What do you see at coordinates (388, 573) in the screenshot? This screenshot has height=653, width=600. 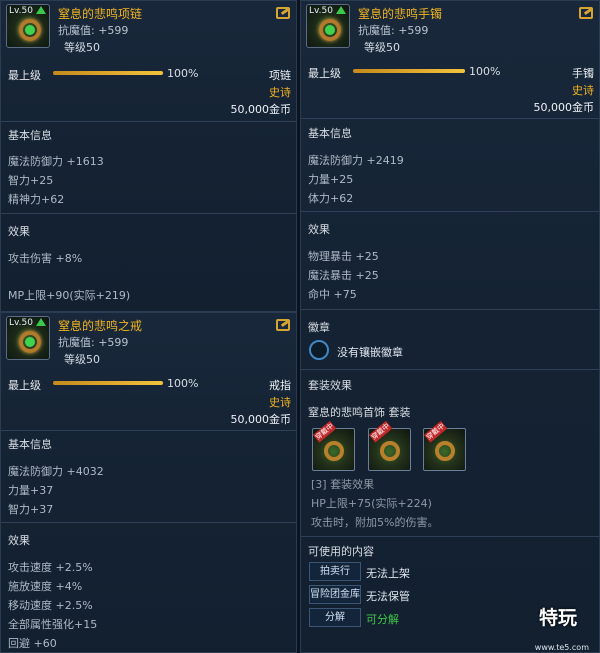 I see `auction-status: 无法上架` at bounding box center [388, 573].